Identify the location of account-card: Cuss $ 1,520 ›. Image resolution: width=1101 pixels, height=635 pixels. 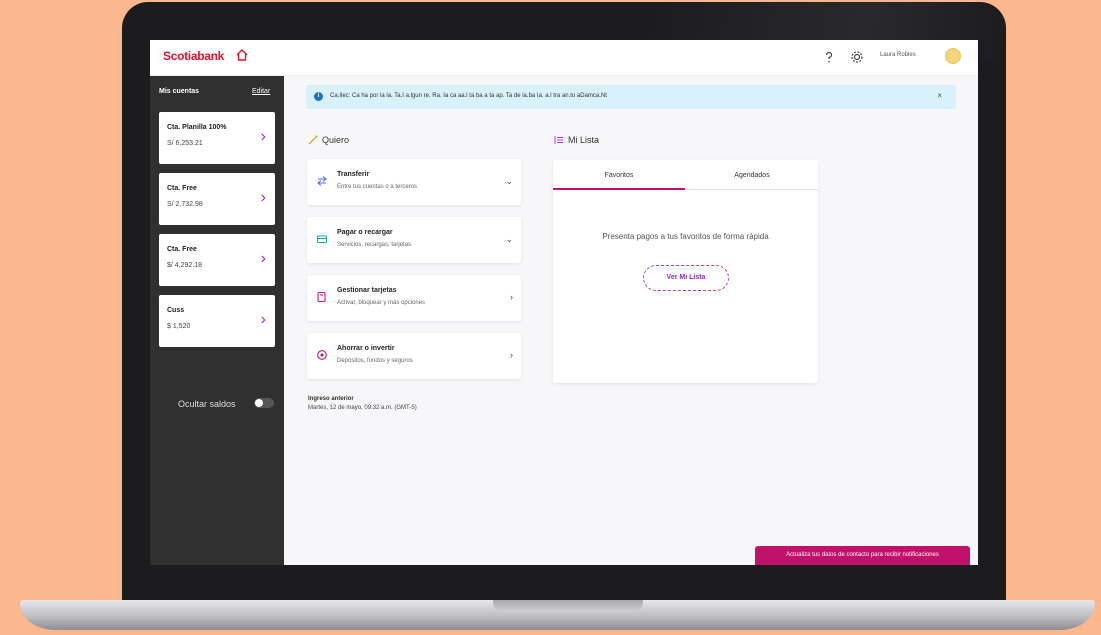
(217, 321).